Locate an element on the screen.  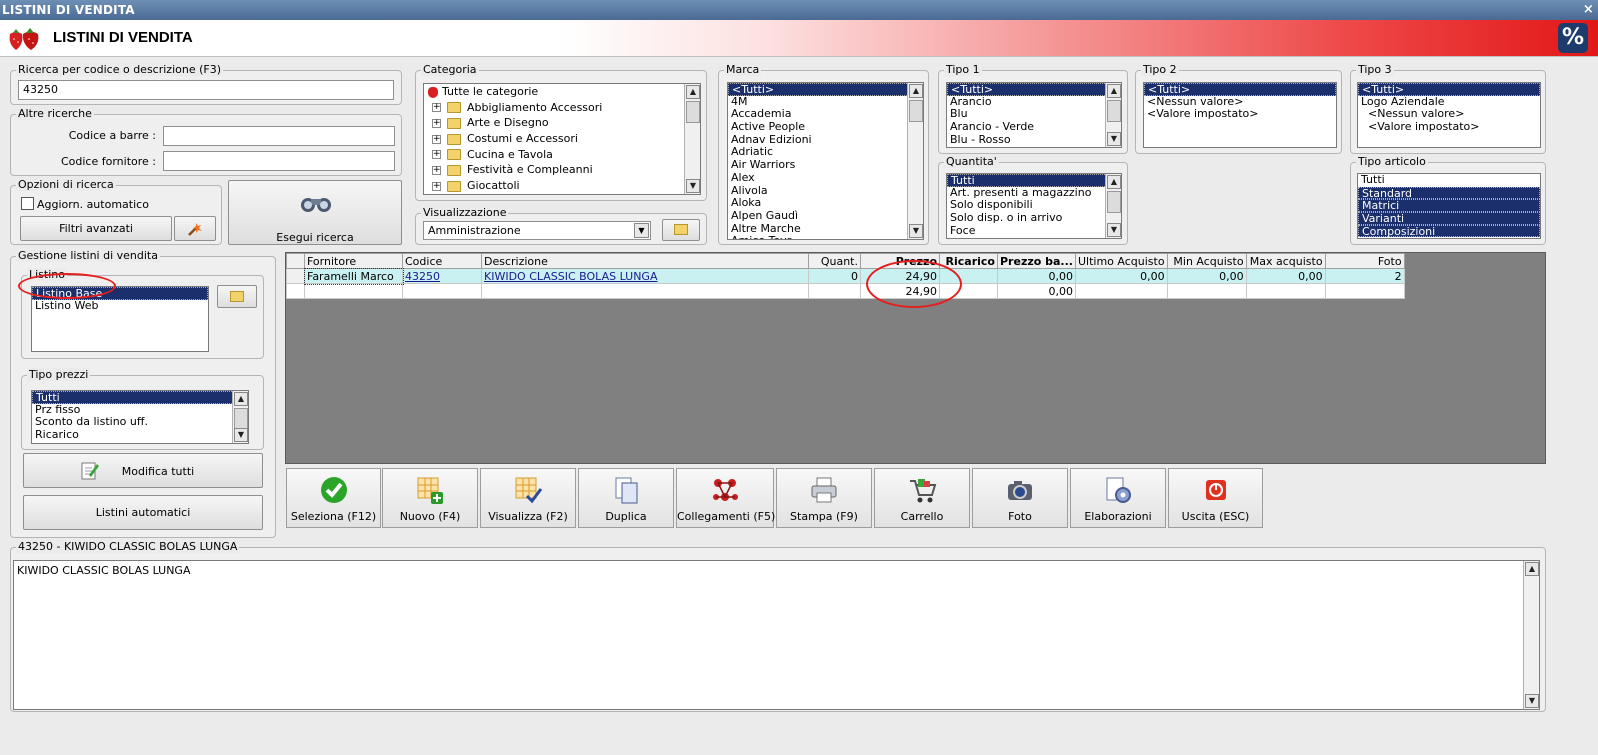
tree-item: + Giocattoli is located at coordinates (562, 186).